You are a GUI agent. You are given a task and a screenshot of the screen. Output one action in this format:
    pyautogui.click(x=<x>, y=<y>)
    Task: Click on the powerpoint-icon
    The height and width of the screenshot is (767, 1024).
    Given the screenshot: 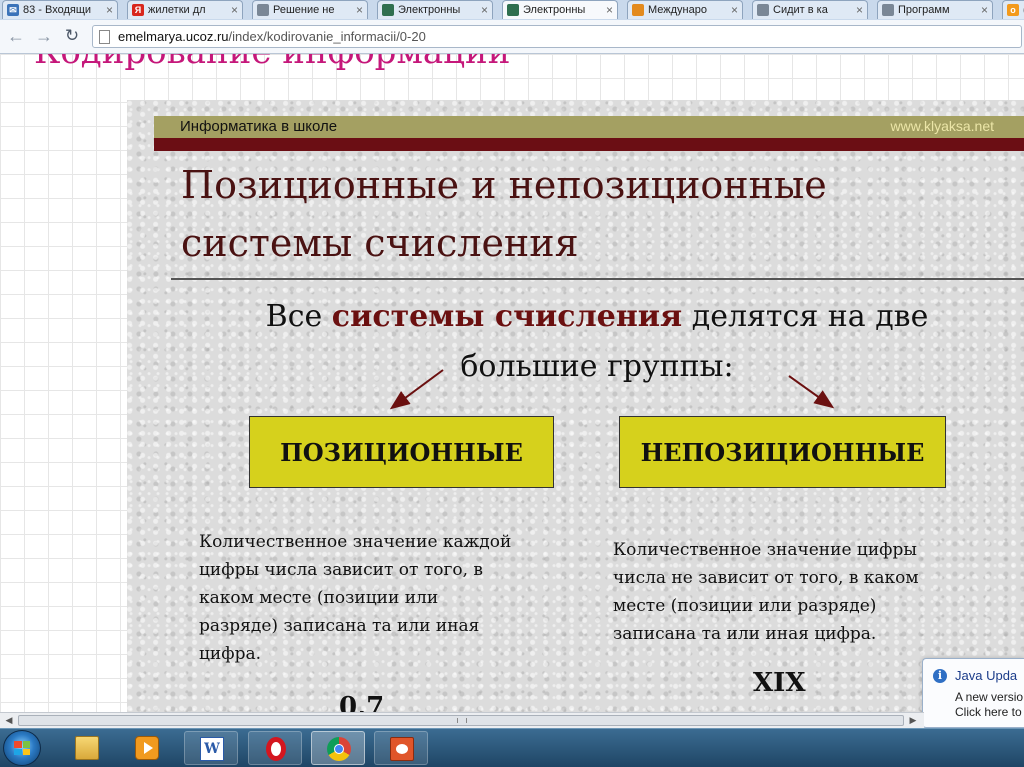 What is the action you would take?
    pyautogui.click(x=402, y=749)
    